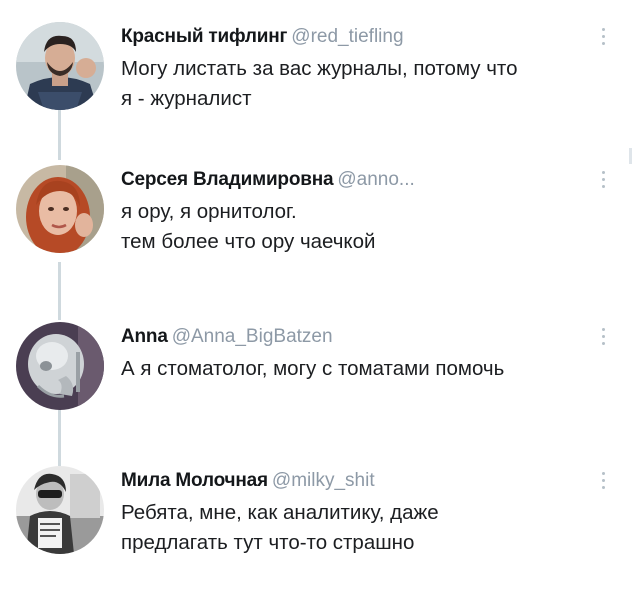  I want to click on tweet-text-line: Могу листать за вас журналы, потому что, so click(319, 68).